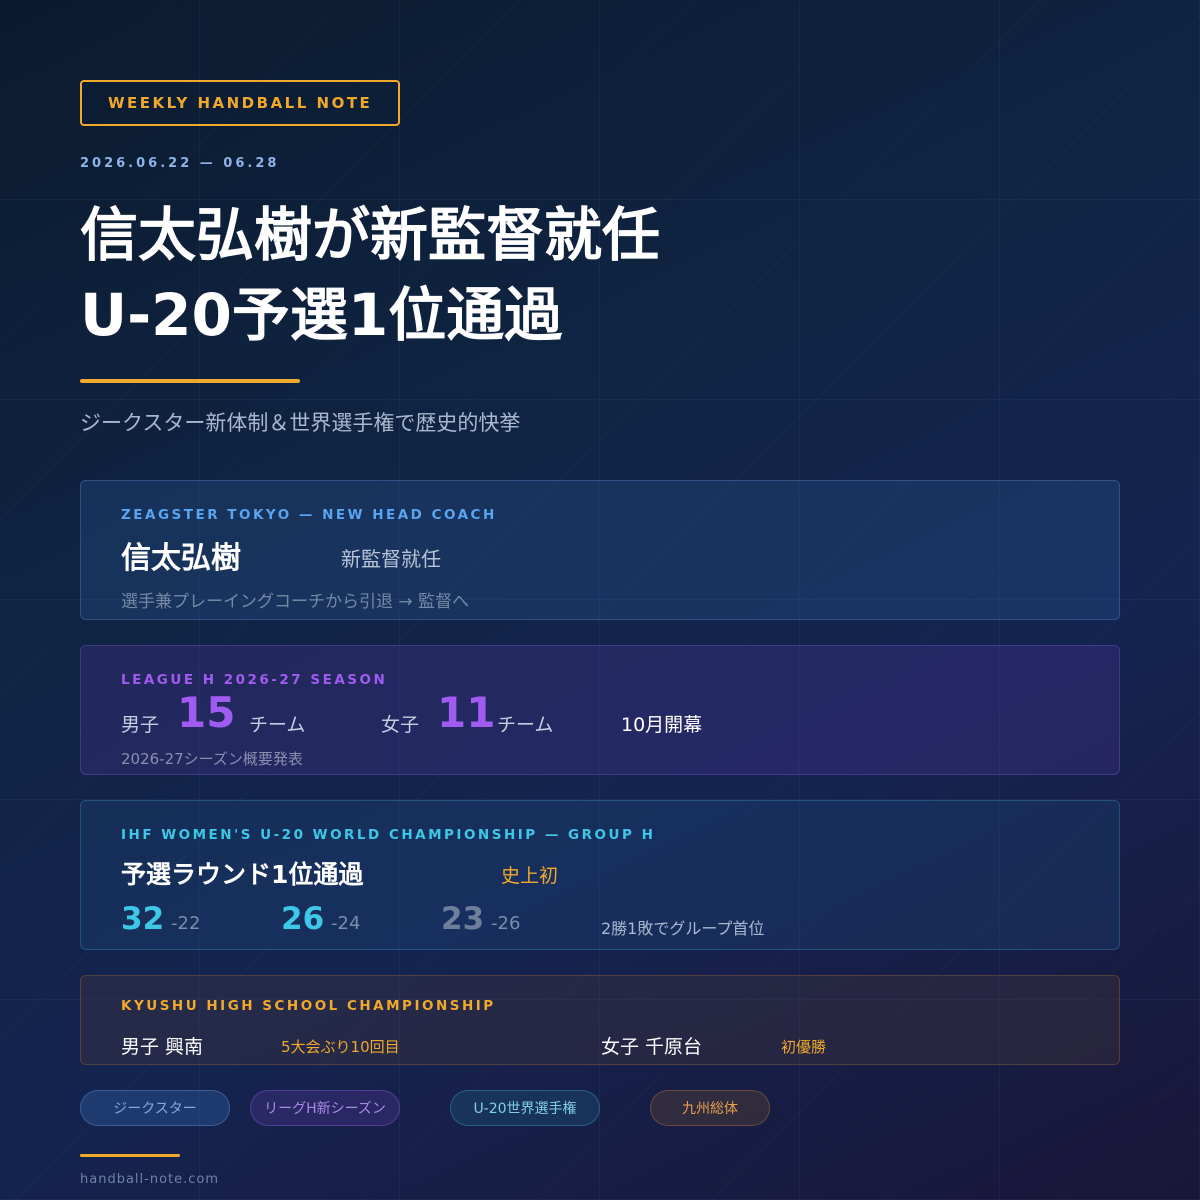 Image resolution: width=1200 pixels, height=1200 pixels. I want to click on headline-divider, so click(190, 381).